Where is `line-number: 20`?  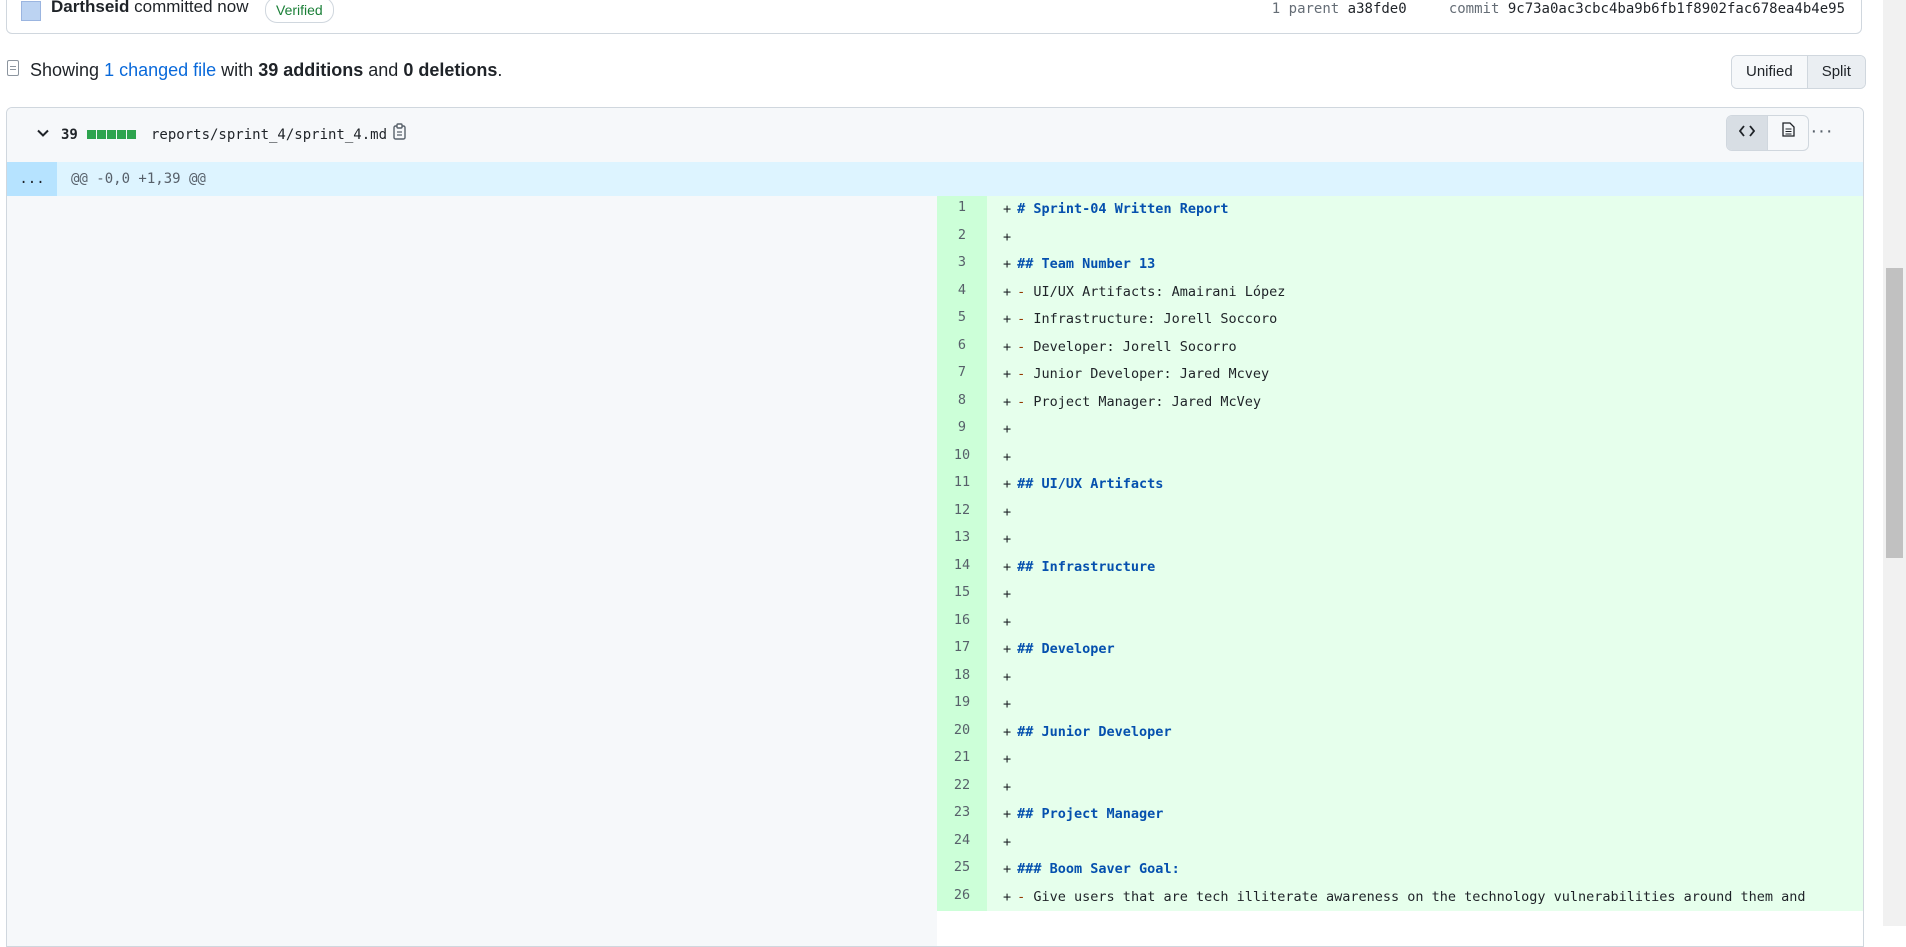 line-number: 20 is located at coordinates (962, 732).